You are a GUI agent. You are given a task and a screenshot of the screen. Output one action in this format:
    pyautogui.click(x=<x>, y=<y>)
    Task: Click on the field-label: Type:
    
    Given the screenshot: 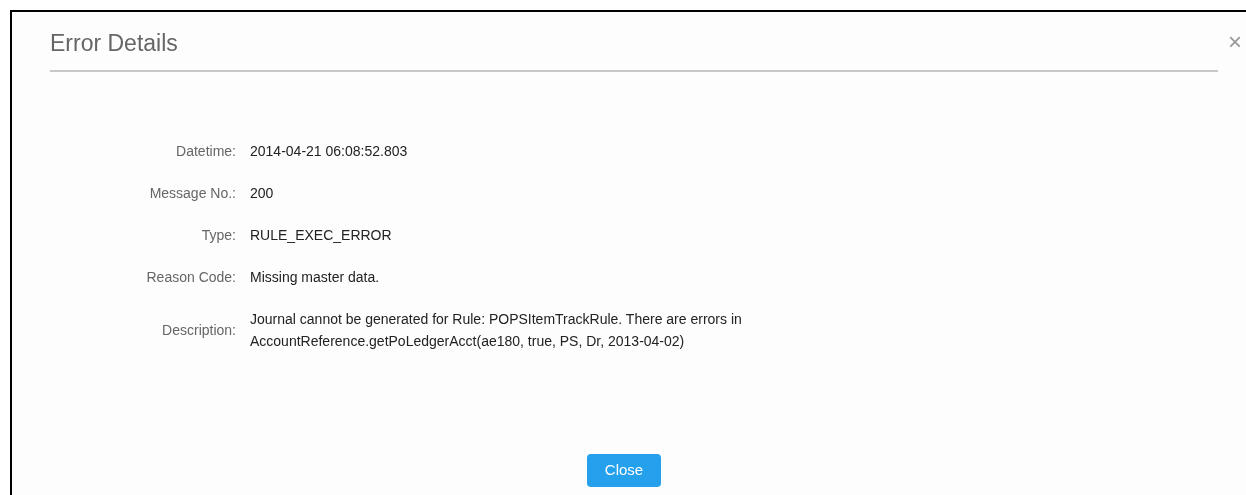 What is the action you would take?
    pyautogui.click(x=218, y=234)
    